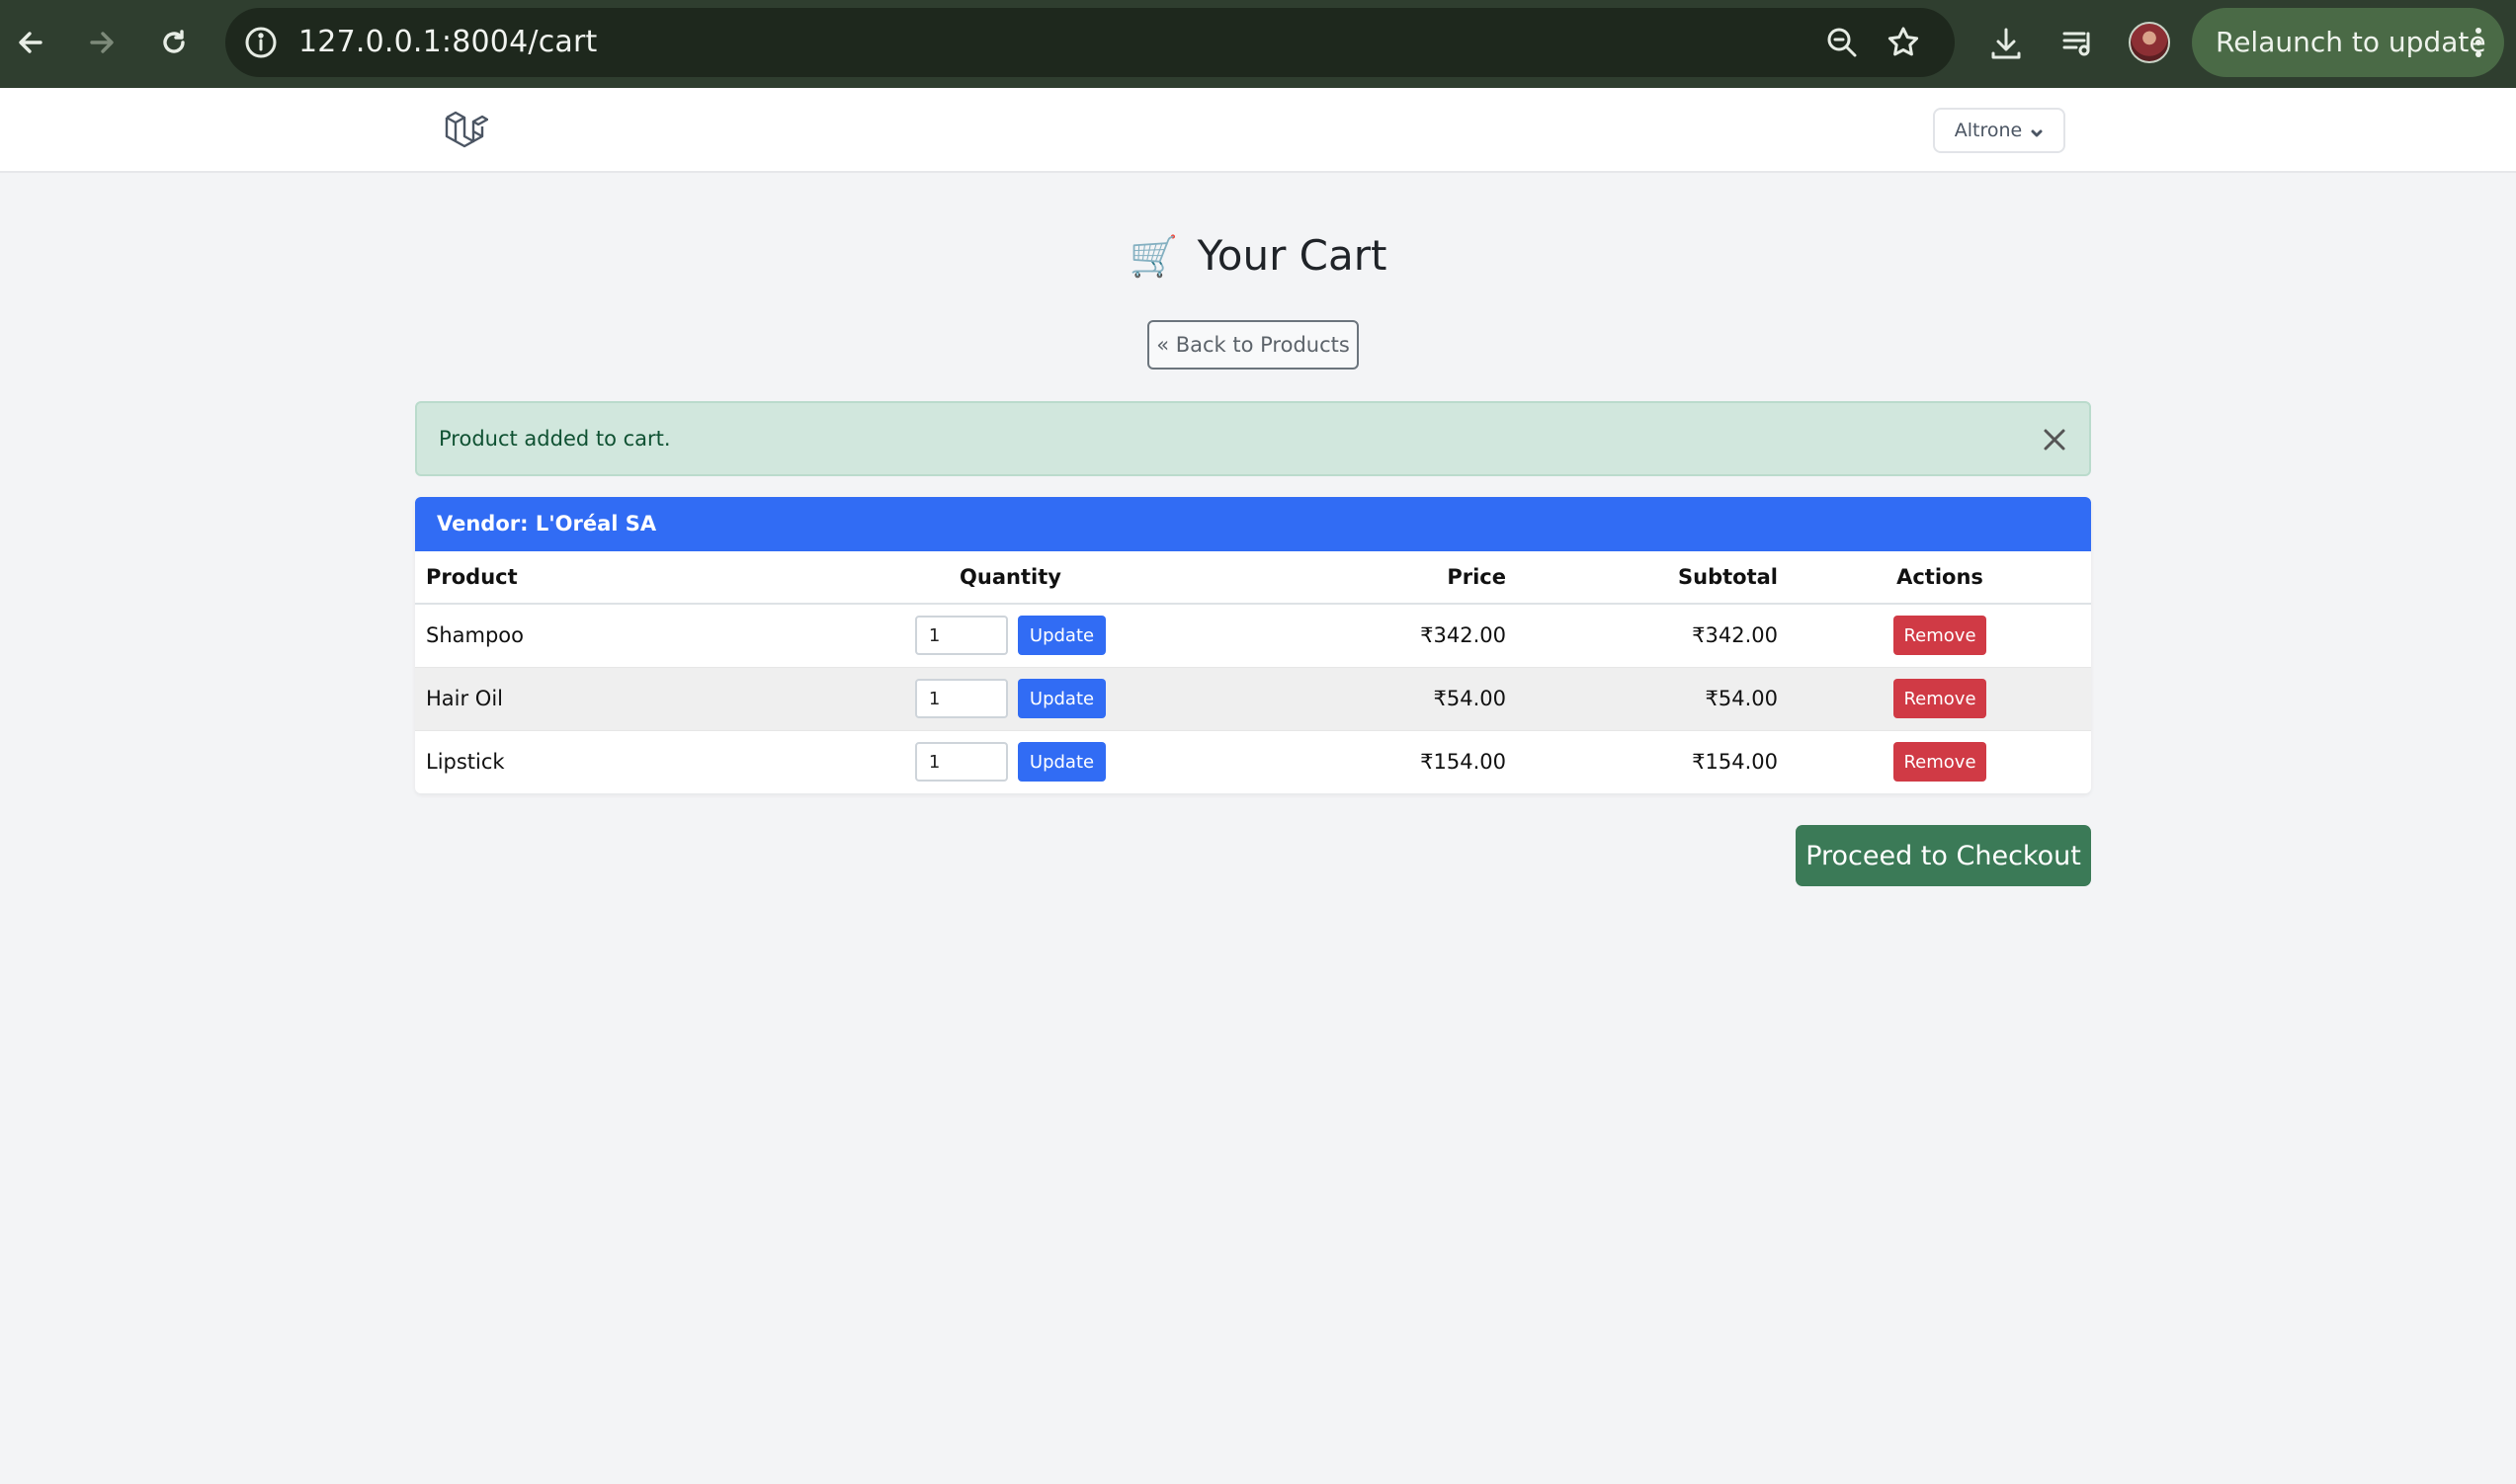 This screenshot has width=2516, height=1484. Describe the element at coordinates (627, 636) in the screenshot. I see `product-name: Shampoo` at that location.